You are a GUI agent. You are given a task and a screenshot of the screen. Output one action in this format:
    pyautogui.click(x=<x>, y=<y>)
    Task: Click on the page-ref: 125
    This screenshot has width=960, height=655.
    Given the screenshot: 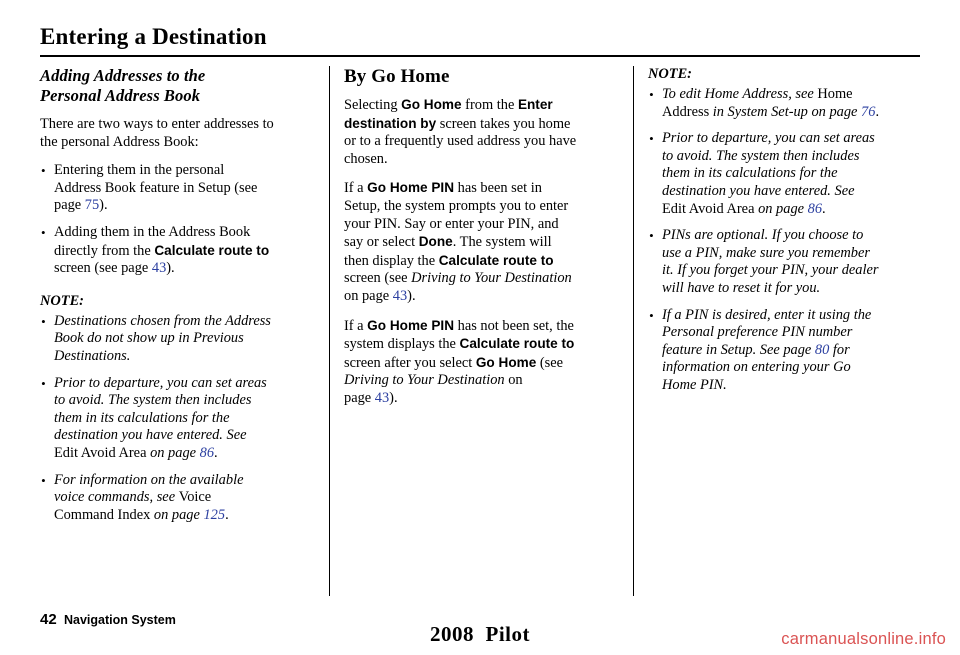 What is the action you would take?
    pyautogui.click(x=214, y=514)
    